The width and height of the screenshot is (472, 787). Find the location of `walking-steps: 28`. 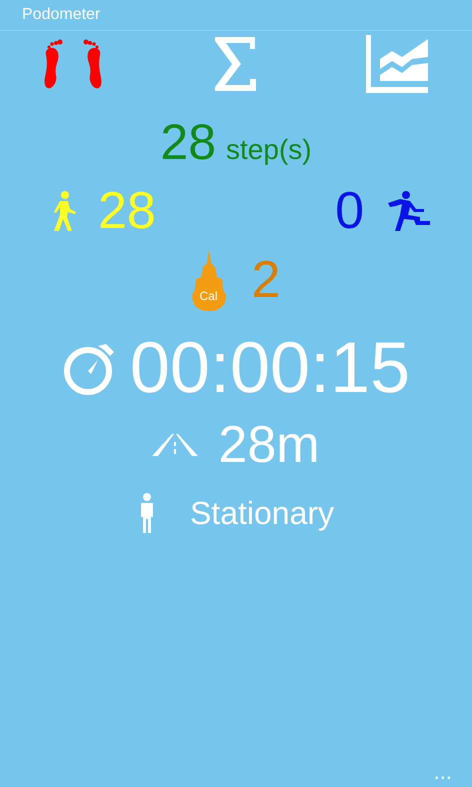

walking-steps: 28 is located at coordinates (127, 211).